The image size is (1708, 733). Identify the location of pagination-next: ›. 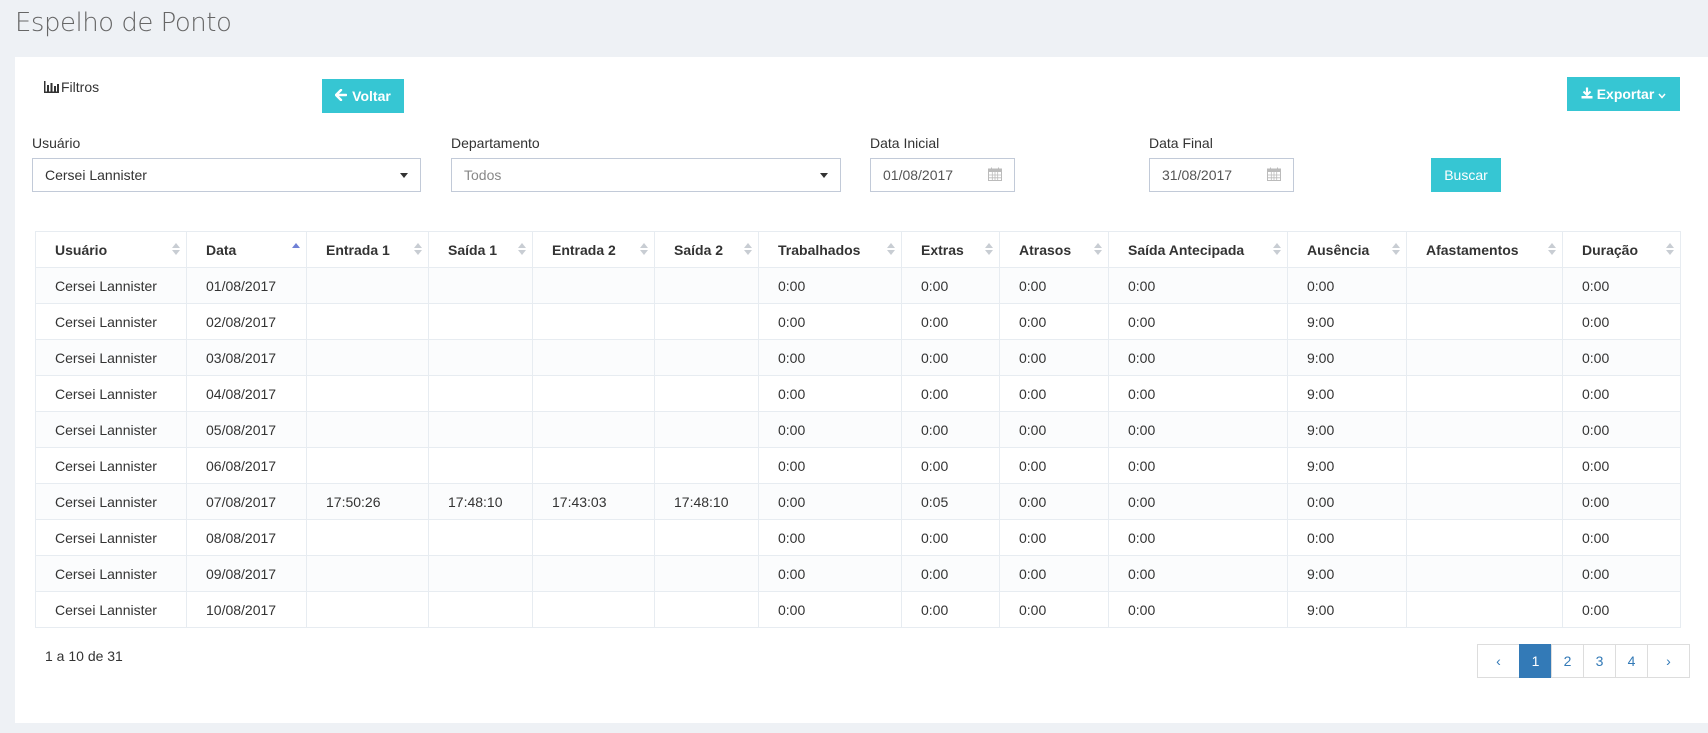
(1668, 661).